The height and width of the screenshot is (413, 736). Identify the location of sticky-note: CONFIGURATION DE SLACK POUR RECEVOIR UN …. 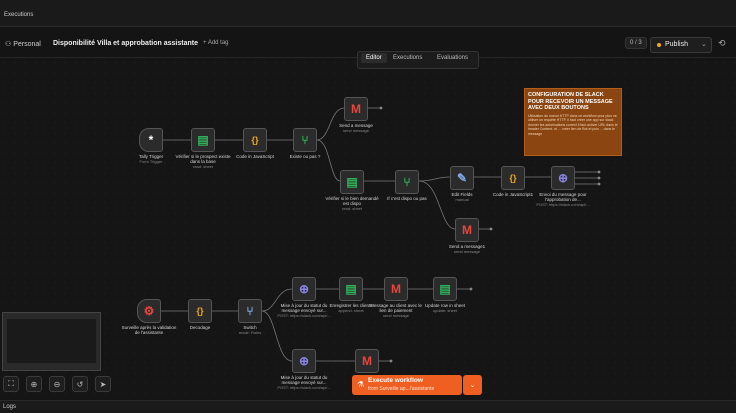
(573, 122).